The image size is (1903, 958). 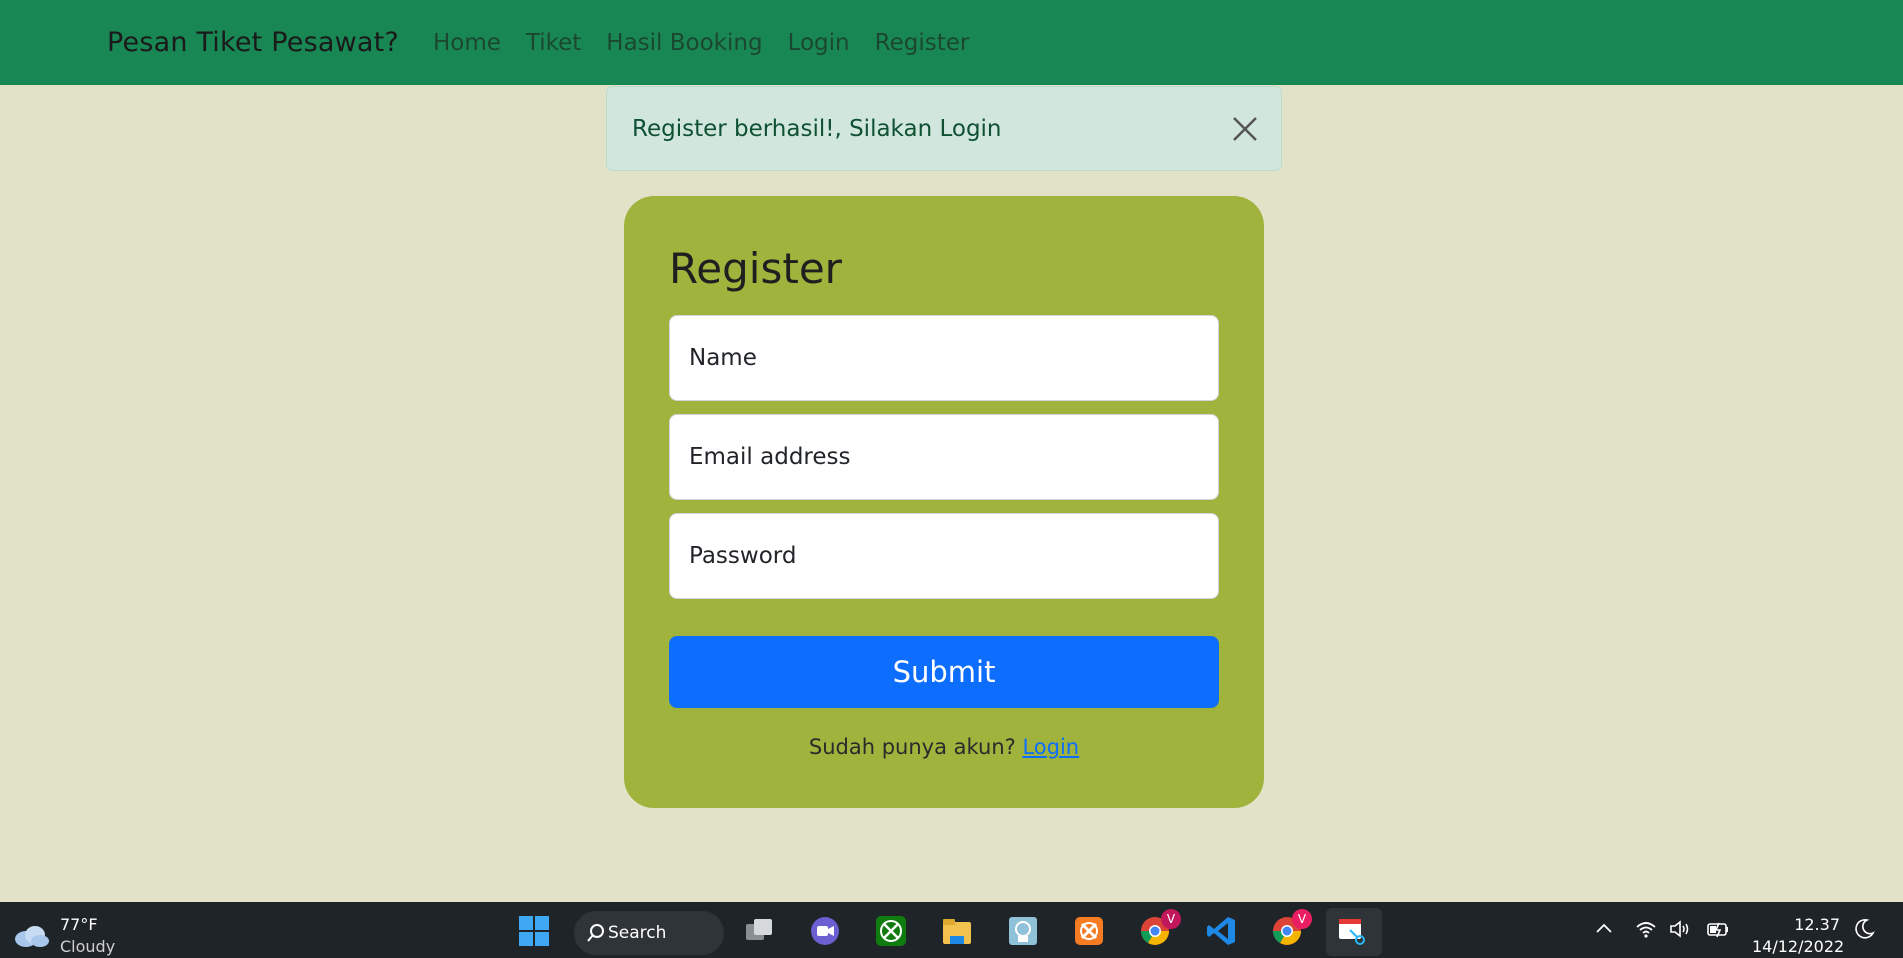 What do you see at coordinates (819, 43) in the screenshot?
I see `nav-link-login: Login` at bounding box center [819, 43].